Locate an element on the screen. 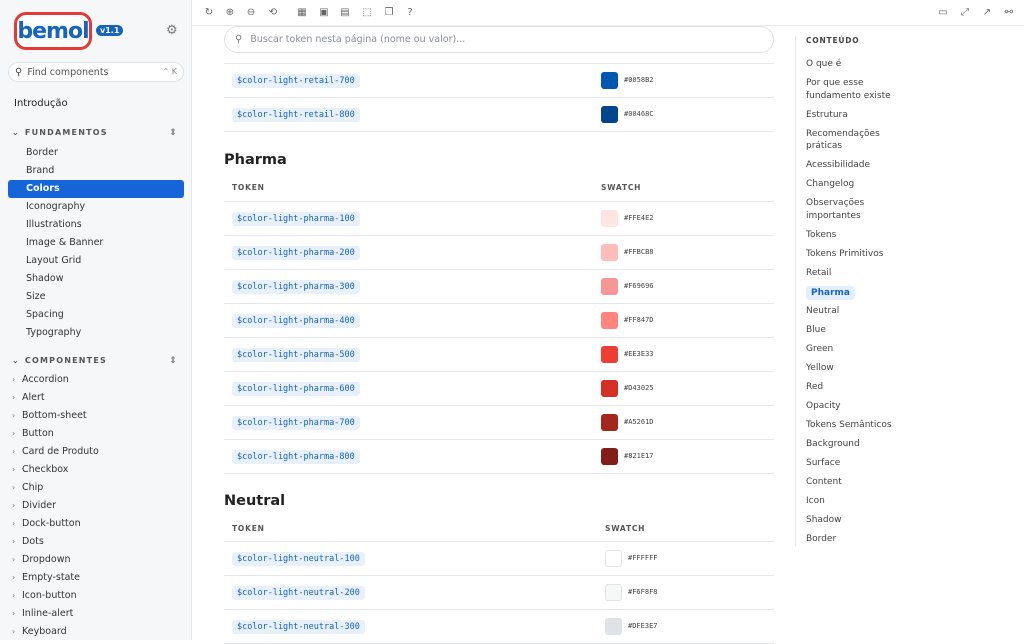 Image resolution: width=1024 pixels, height=644 pixels. token-name: $color-light-pharma-700 is located at coordinates (296, 423).